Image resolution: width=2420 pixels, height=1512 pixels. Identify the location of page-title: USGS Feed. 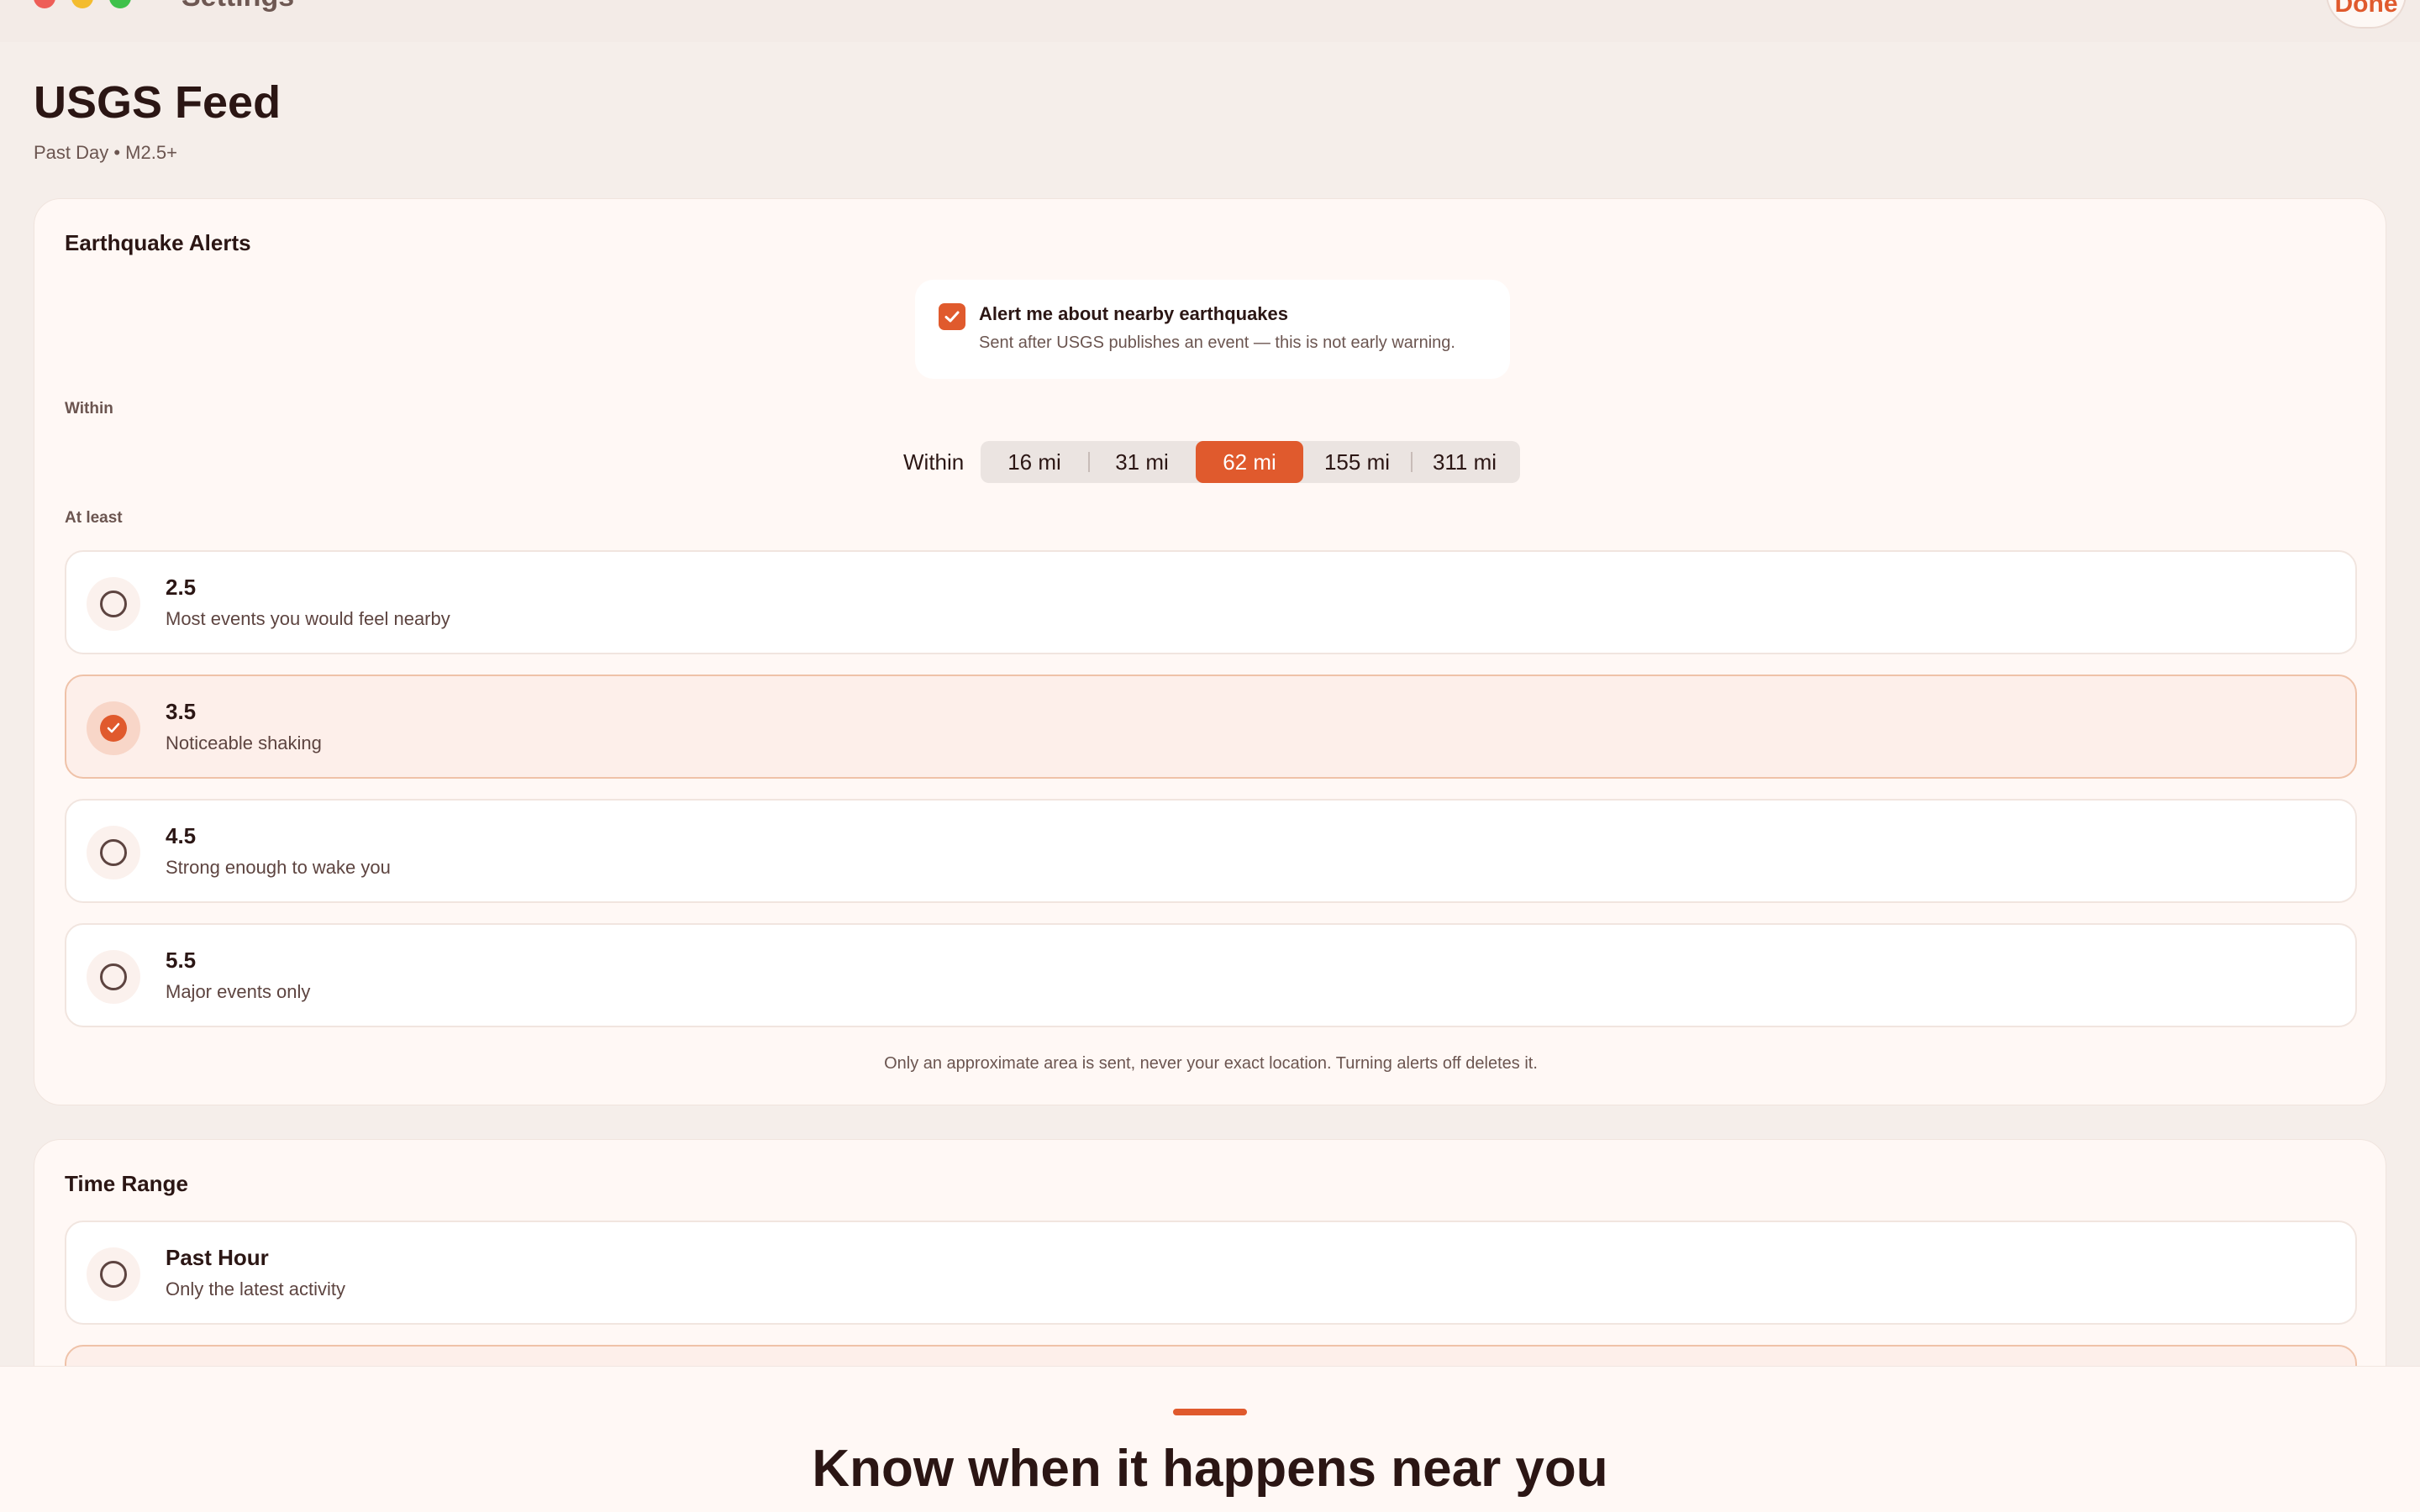
(157, 102).